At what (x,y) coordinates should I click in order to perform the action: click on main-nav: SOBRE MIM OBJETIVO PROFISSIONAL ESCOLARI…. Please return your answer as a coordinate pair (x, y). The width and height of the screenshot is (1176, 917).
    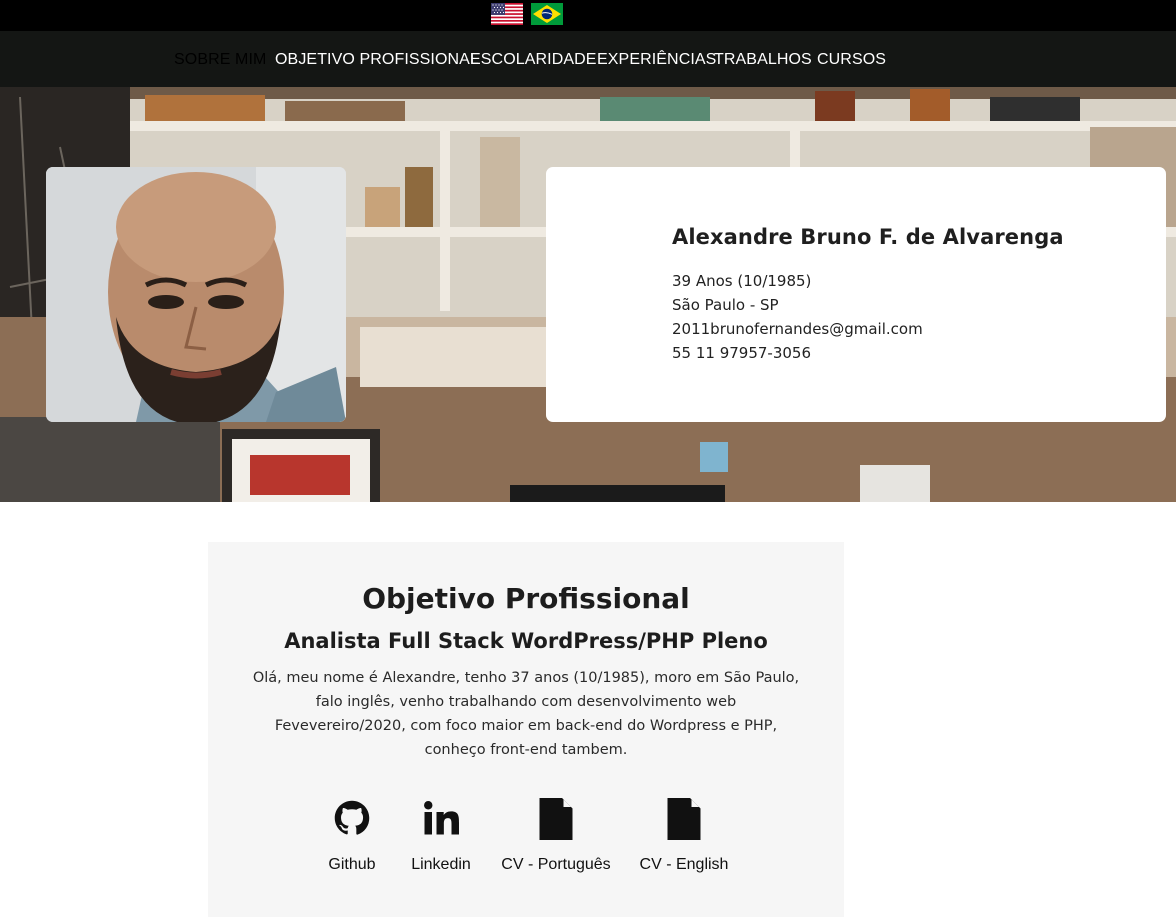
    Looking at the image, I should click on (588, 59).